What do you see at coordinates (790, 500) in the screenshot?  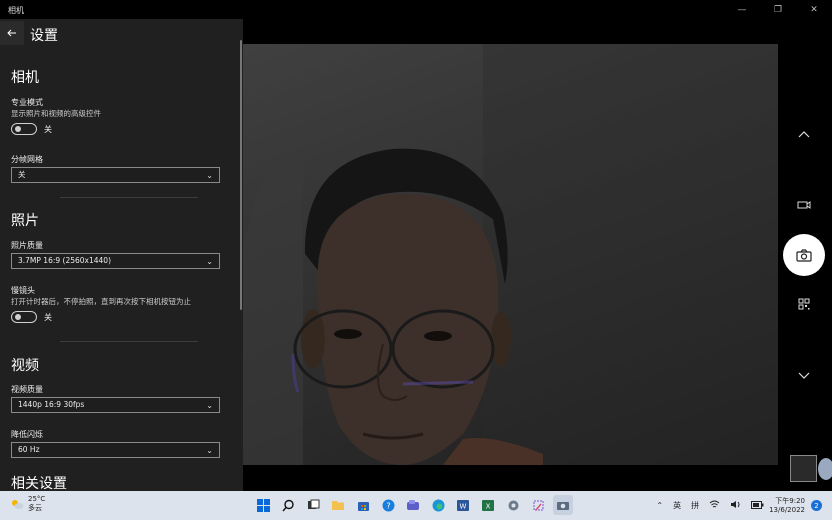 I see `clock-time: 下午9:20` at bounding box center [790, 500].